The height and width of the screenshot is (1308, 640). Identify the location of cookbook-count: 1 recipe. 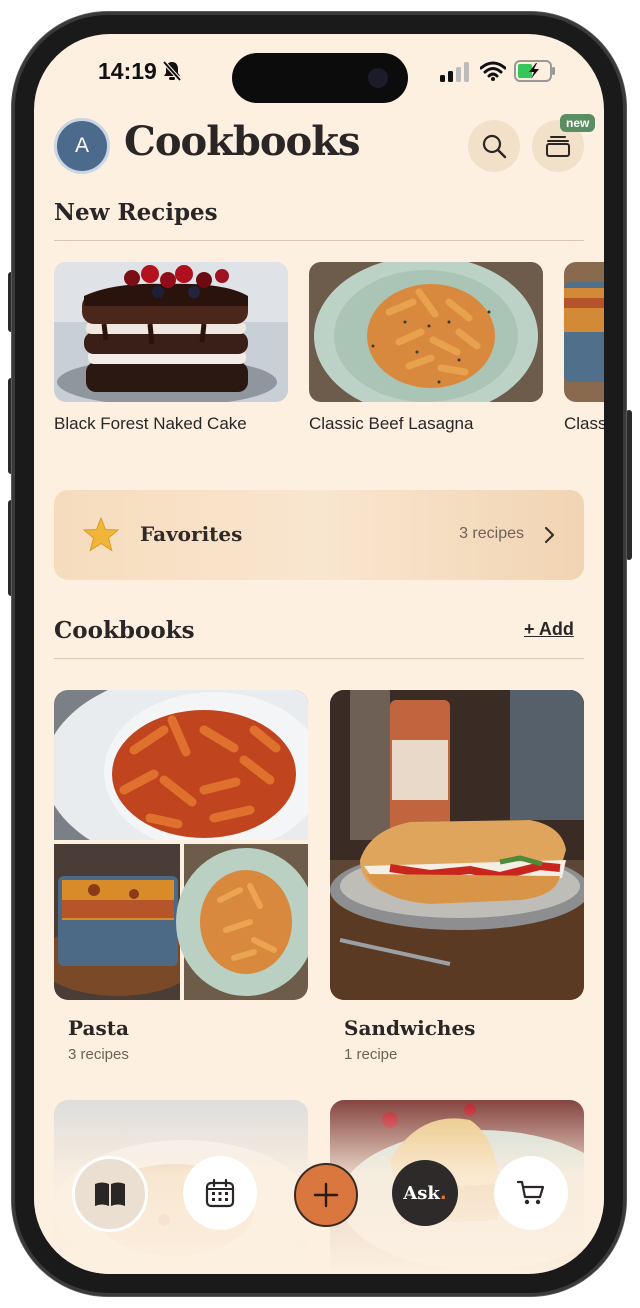
(371, 1054).